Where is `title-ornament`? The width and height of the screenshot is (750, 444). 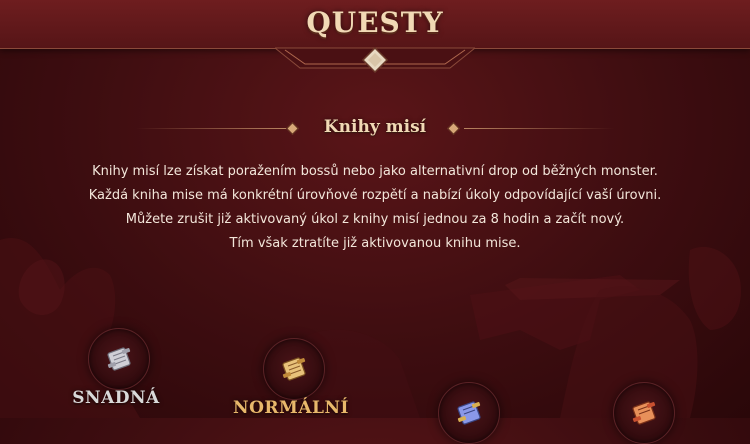 title-ornament is located at coordinates (375, 60).